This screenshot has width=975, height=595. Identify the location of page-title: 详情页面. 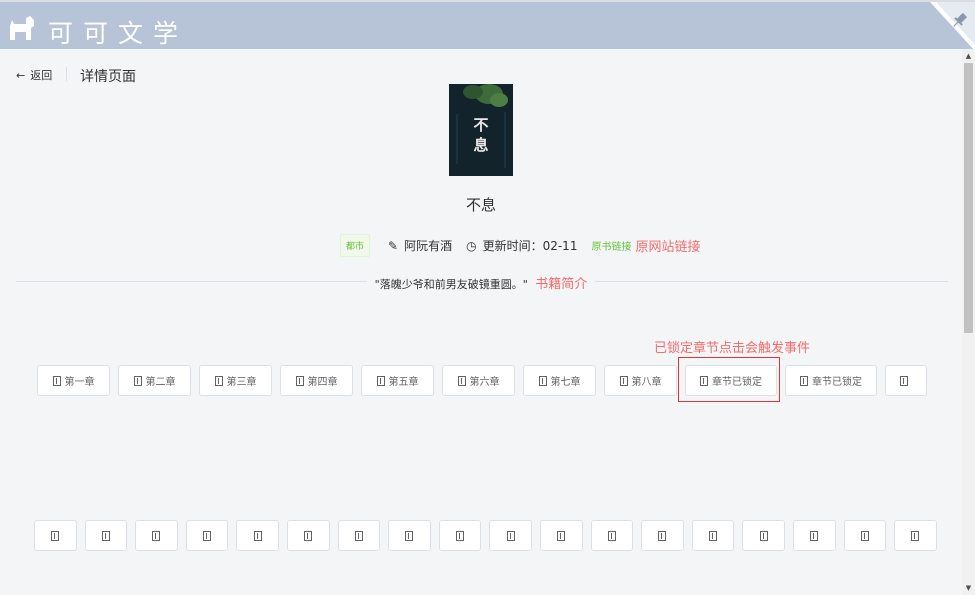
(108, 77).